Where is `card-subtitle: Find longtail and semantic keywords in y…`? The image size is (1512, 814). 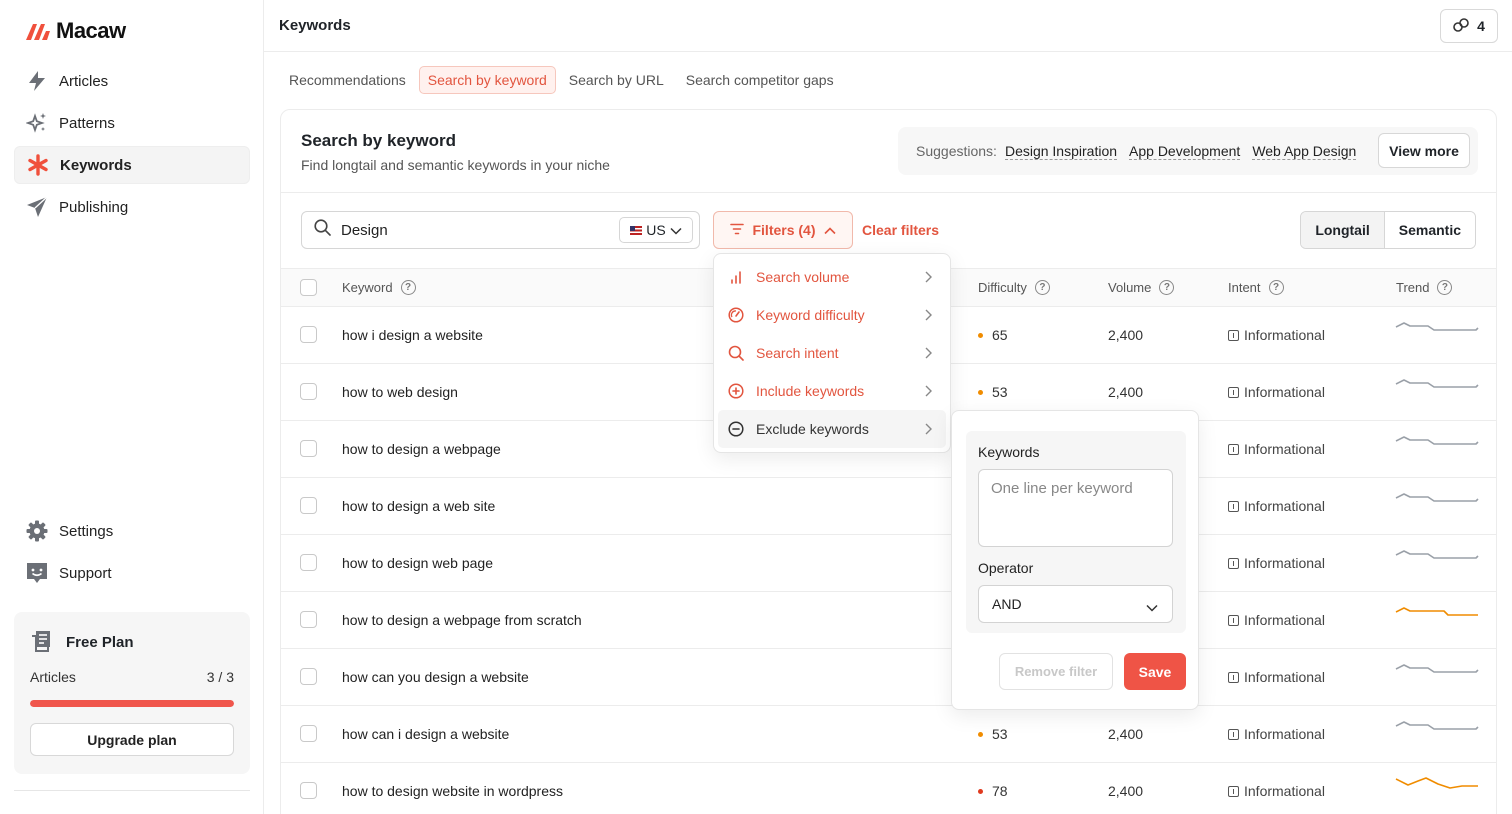
card-subtitle: Find longtail and semantic keywords in y… is located at coordinates (455, 165).